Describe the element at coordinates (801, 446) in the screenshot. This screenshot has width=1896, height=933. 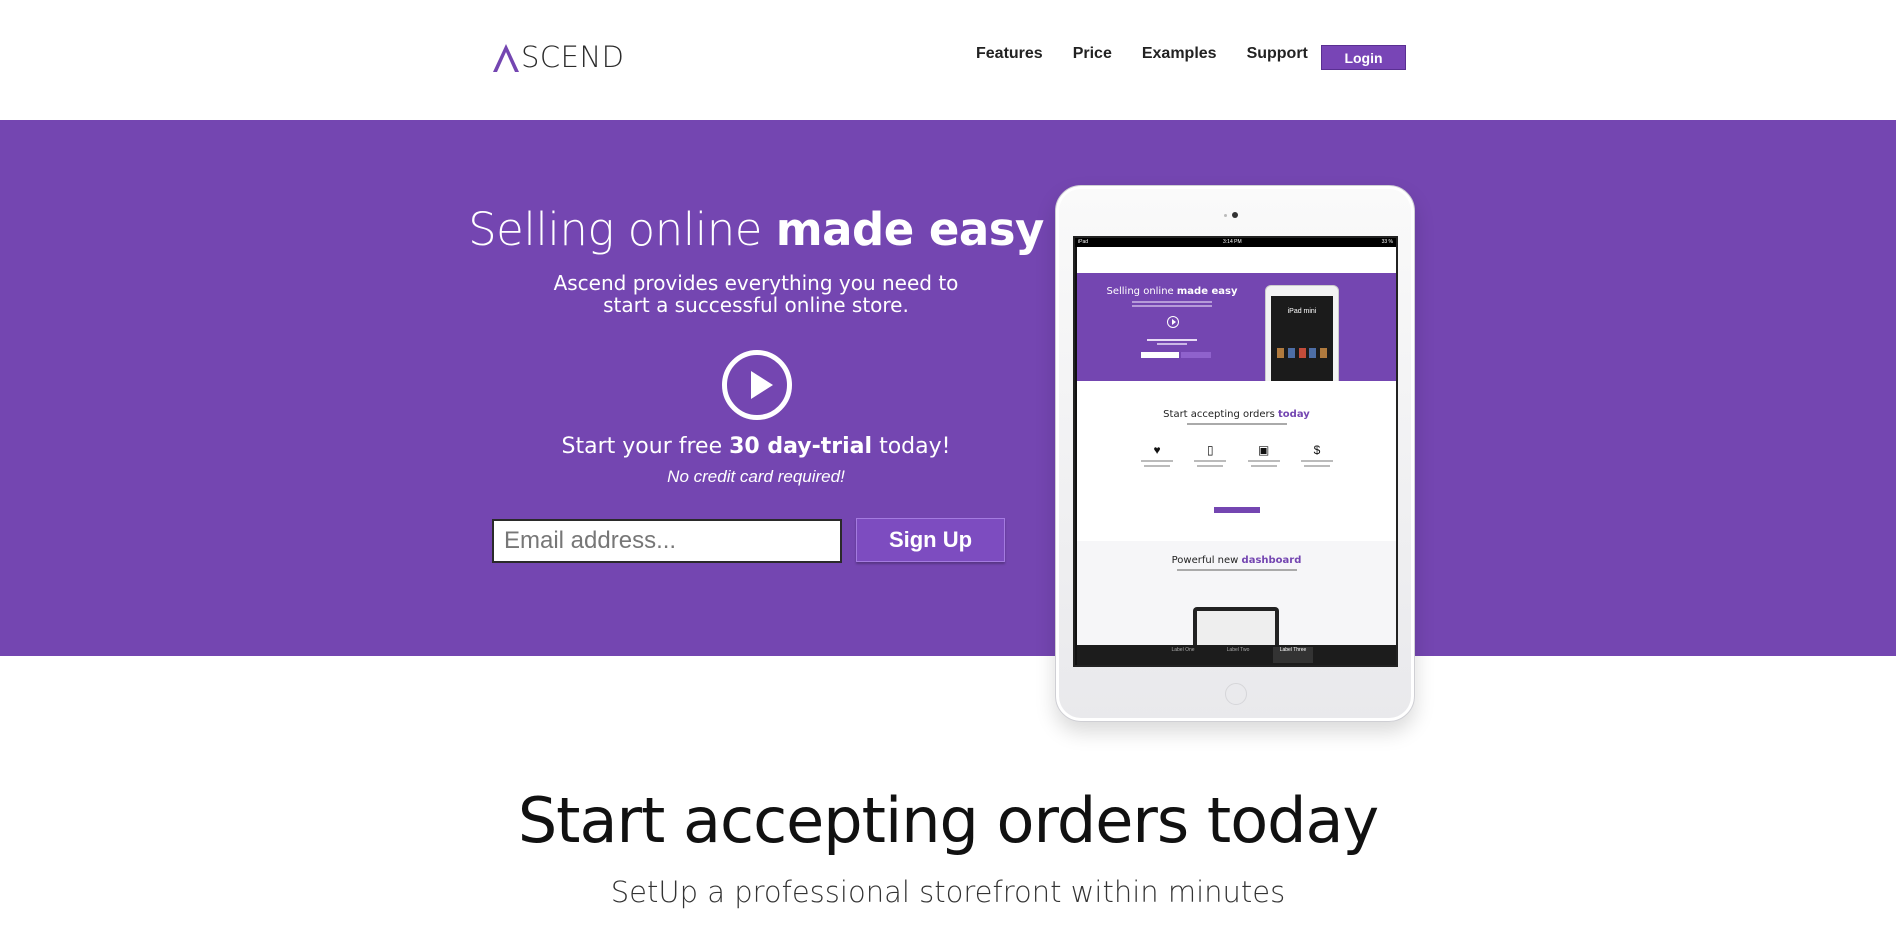
I see `trial-bold: 30 day-trial` at that location.